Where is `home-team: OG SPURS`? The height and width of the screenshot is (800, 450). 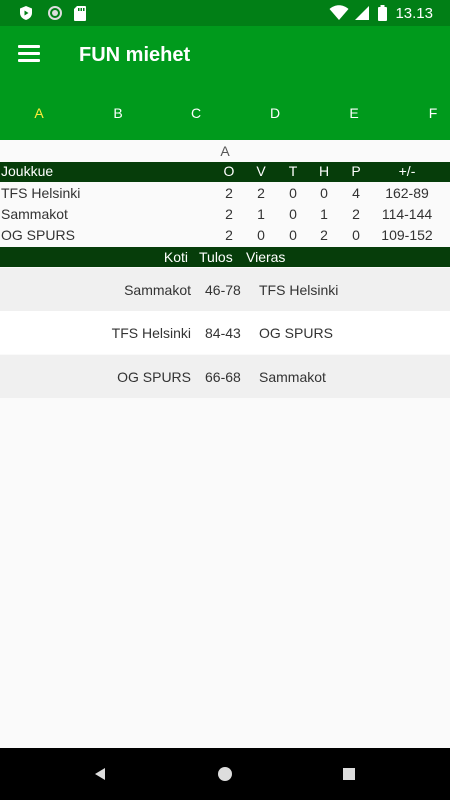
home-team: OG SPURS is located at coordinates (154, 377).